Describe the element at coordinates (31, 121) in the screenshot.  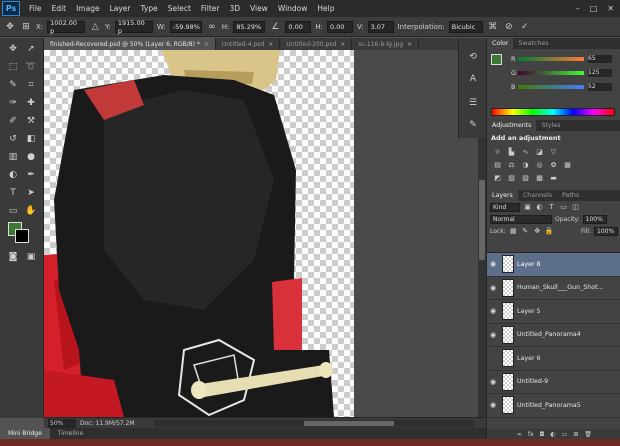
I see `stamp-tool-icon: ⚒` at that location.